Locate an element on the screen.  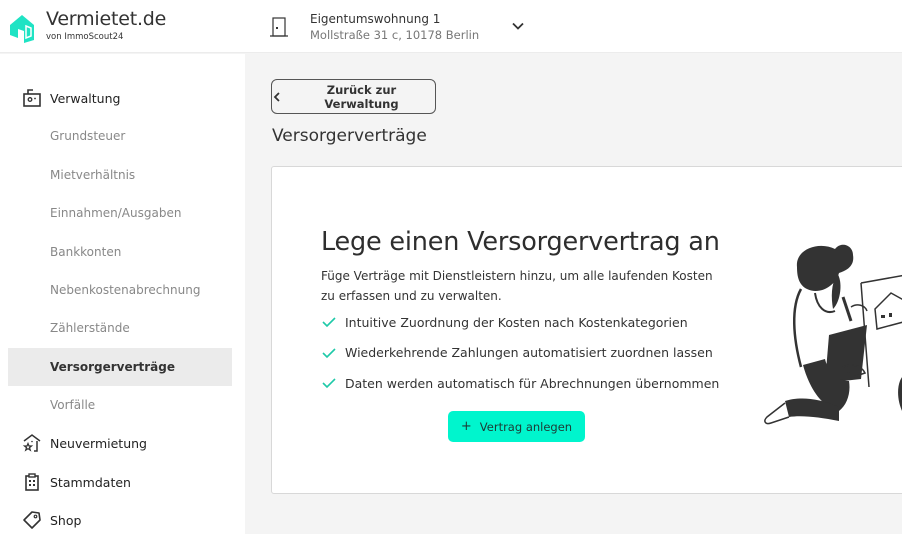
sidebar-item-label: Verwaltung is located at coordinates (85, 98).